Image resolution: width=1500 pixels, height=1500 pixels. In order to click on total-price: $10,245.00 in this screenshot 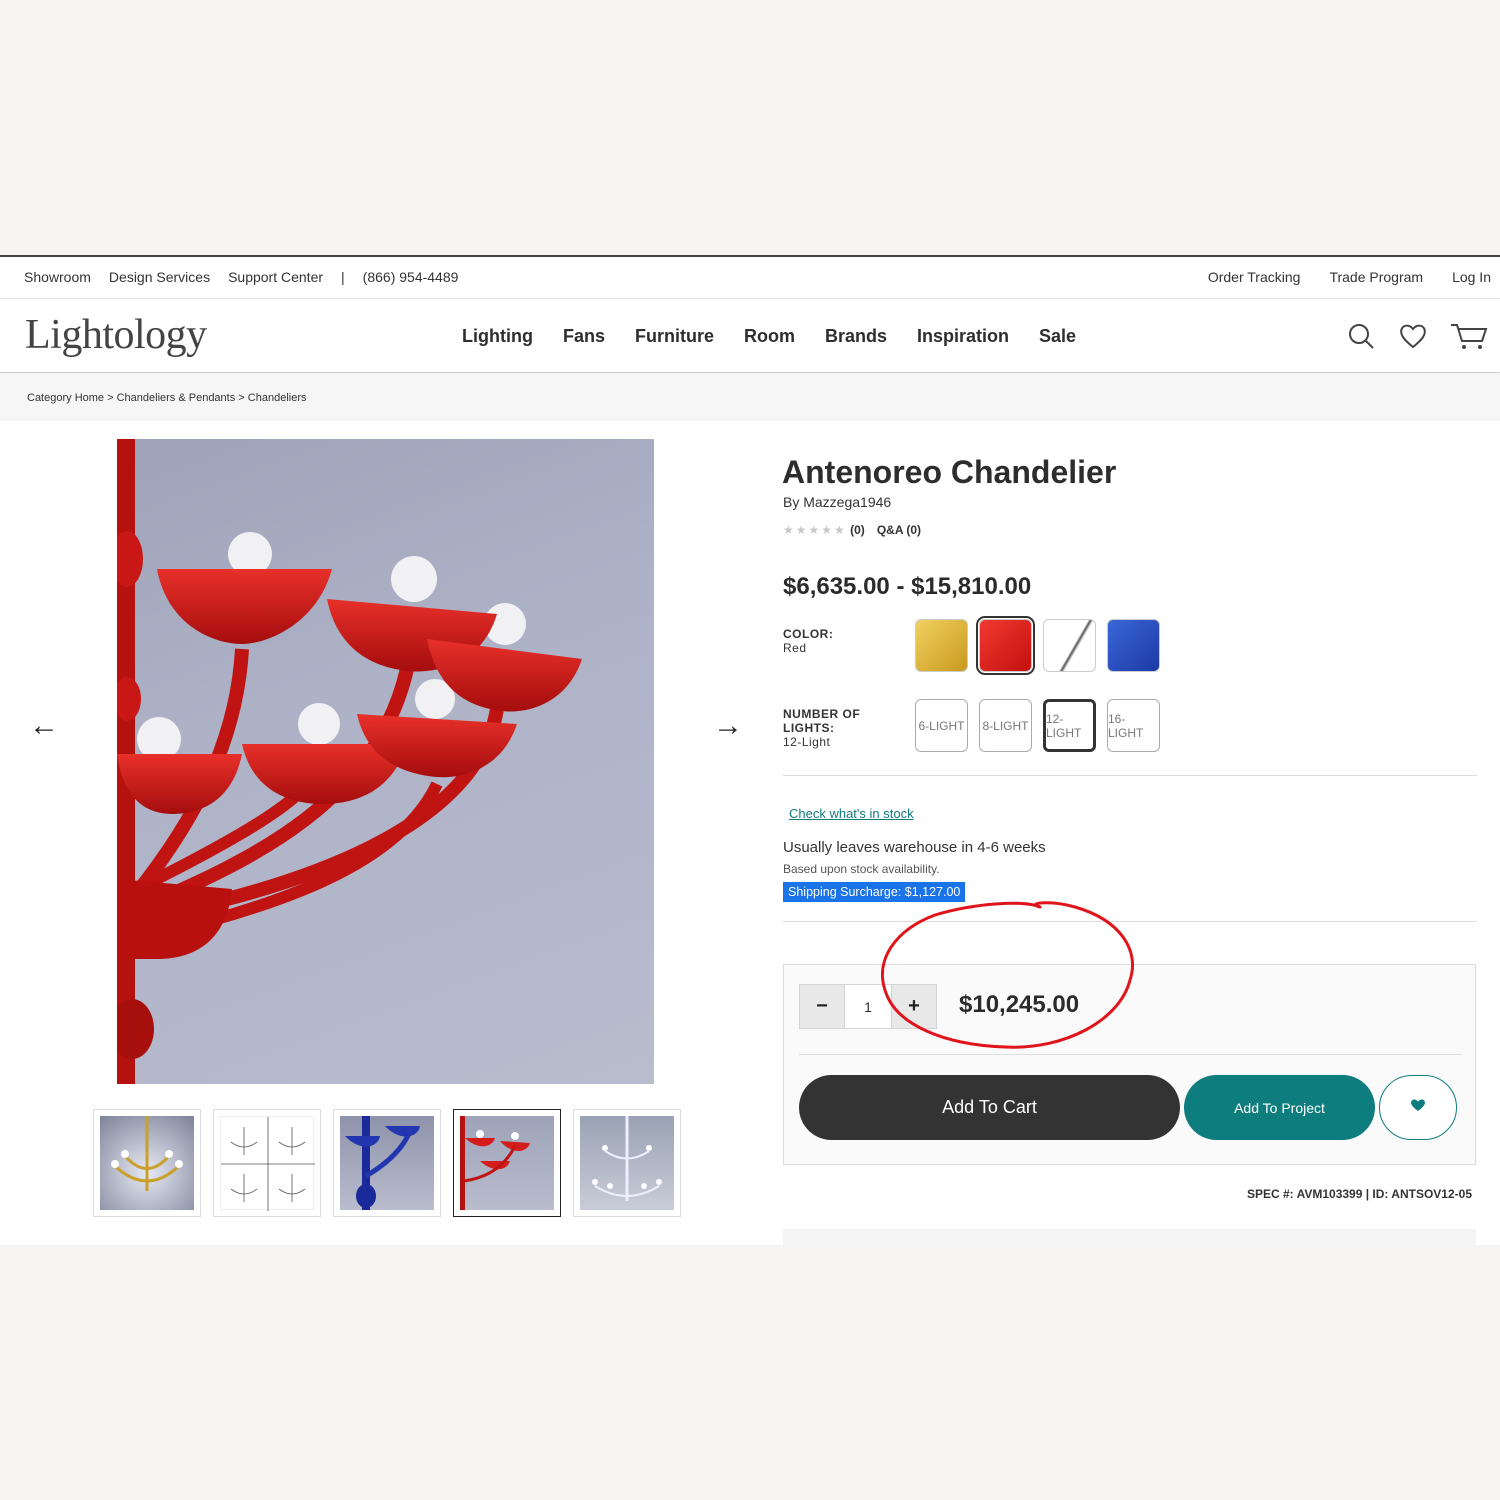, I will do `click(1019, 1004)`.